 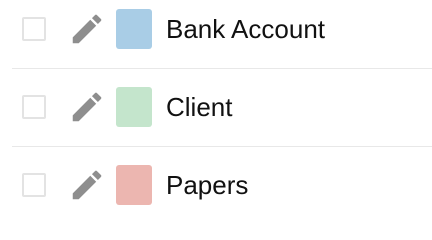 I want to click on item-label: Client, so click(x=199, y=107).